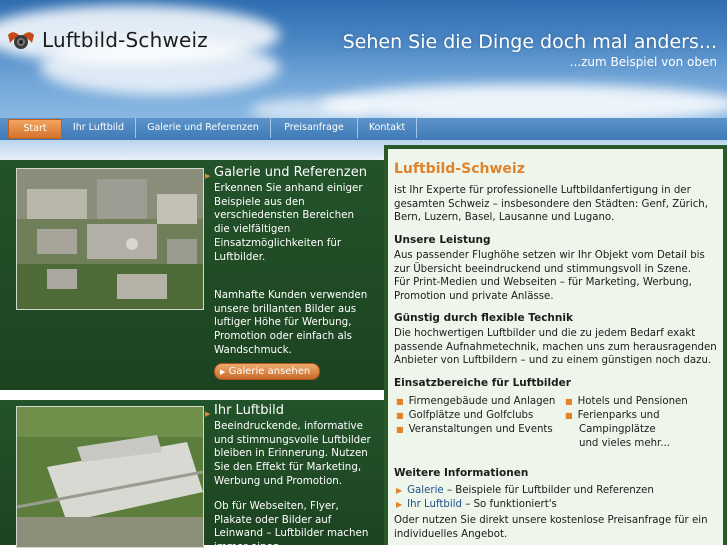 The height and width of the screenshot is (555, 727). What do you see at coordinates (476, 401) in the screenshot?
I see `list-item: ■ Firmengebäude und Anlagen` at bounding box center [476, 401].